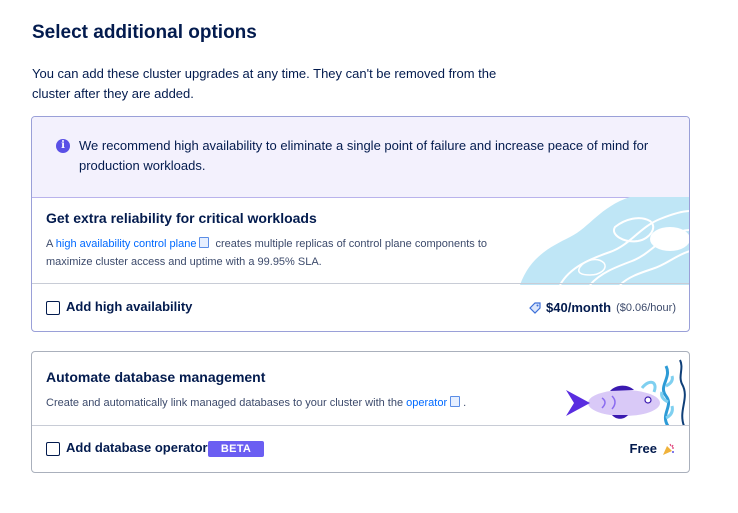 This screenshot has width=738, height=513. What do you see at coordinates (63, 146) in the screenshot?
I see `info-icon: i` at bounding box center [63, 146].